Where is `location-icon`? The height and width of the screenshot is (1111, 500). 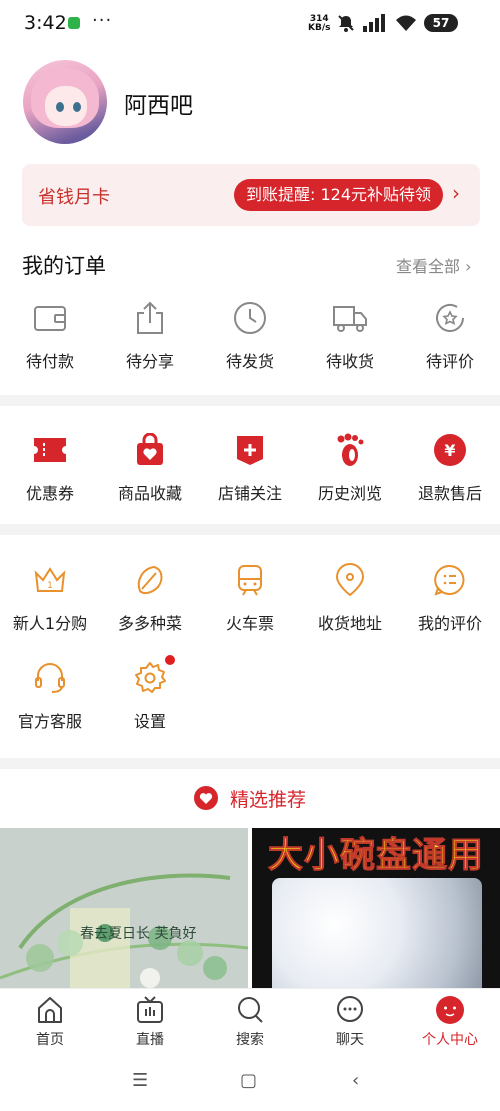
location-icon is located at coordinates (350, 580).